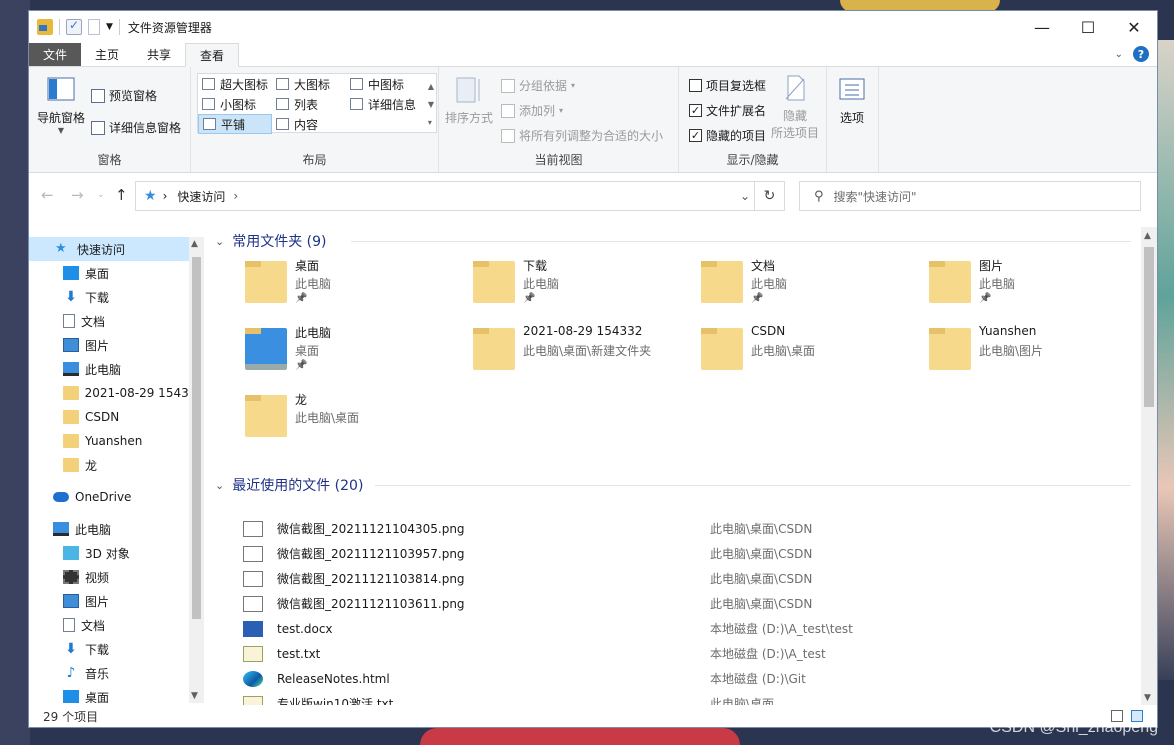 This screenshot has width=1174, height=745. What do you see at coordinates (289, 485) in the screenshot?
I see `recent-files-header: ⌄ 最近使用的文件 (20)` at bounding box center [289, 485].